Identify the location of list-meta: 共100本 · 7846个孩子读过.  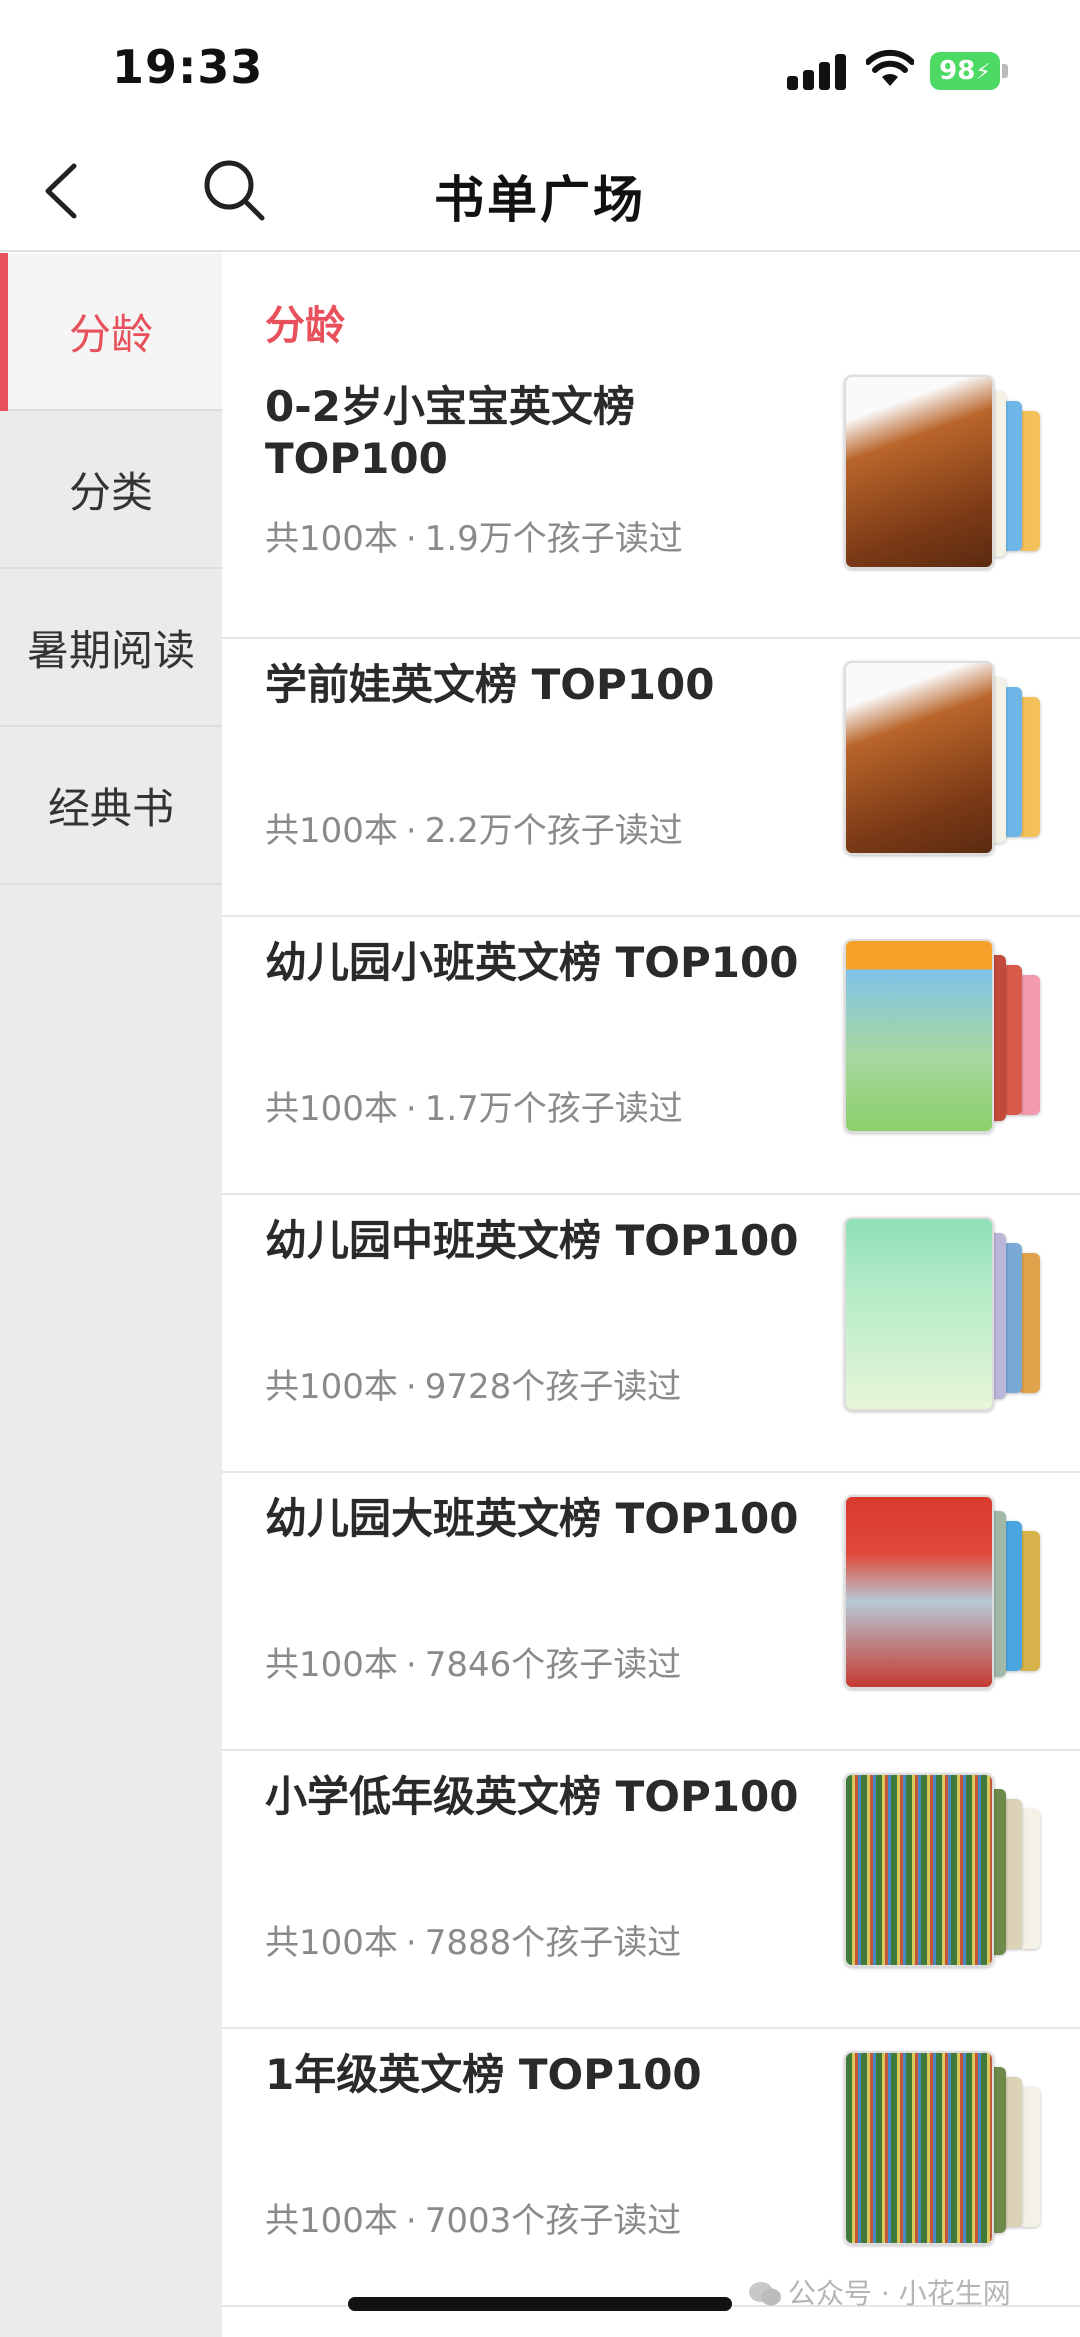
(473, 1665).